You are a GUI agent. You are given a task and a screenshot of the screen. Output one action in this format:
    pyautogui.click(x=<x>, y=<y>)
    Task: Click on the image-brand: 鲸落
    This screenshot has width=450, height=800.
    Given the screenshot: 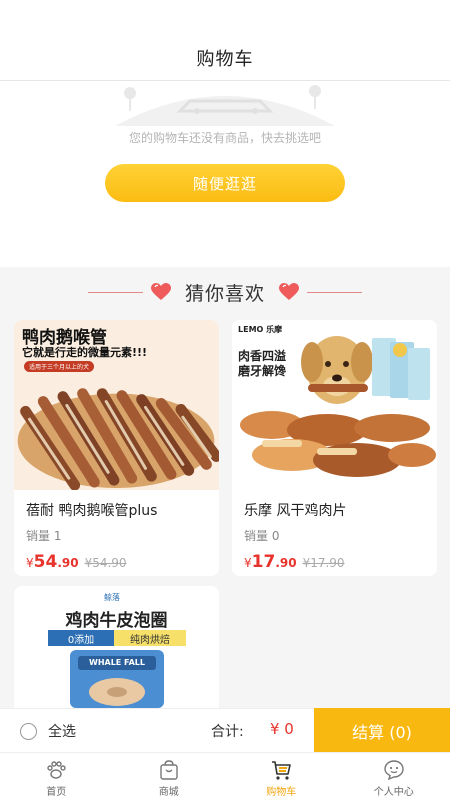 What is the action you would take?
    pyautogui.click(x=112, y=597)
    